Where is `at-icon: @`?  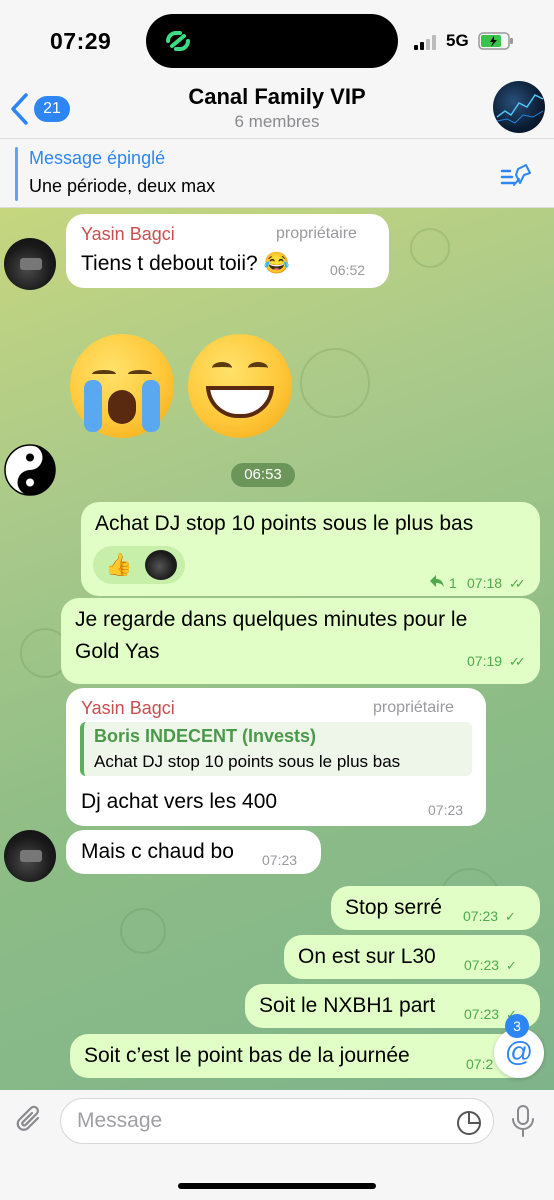
at-icon: @ is located at coordinates (519, 1051).